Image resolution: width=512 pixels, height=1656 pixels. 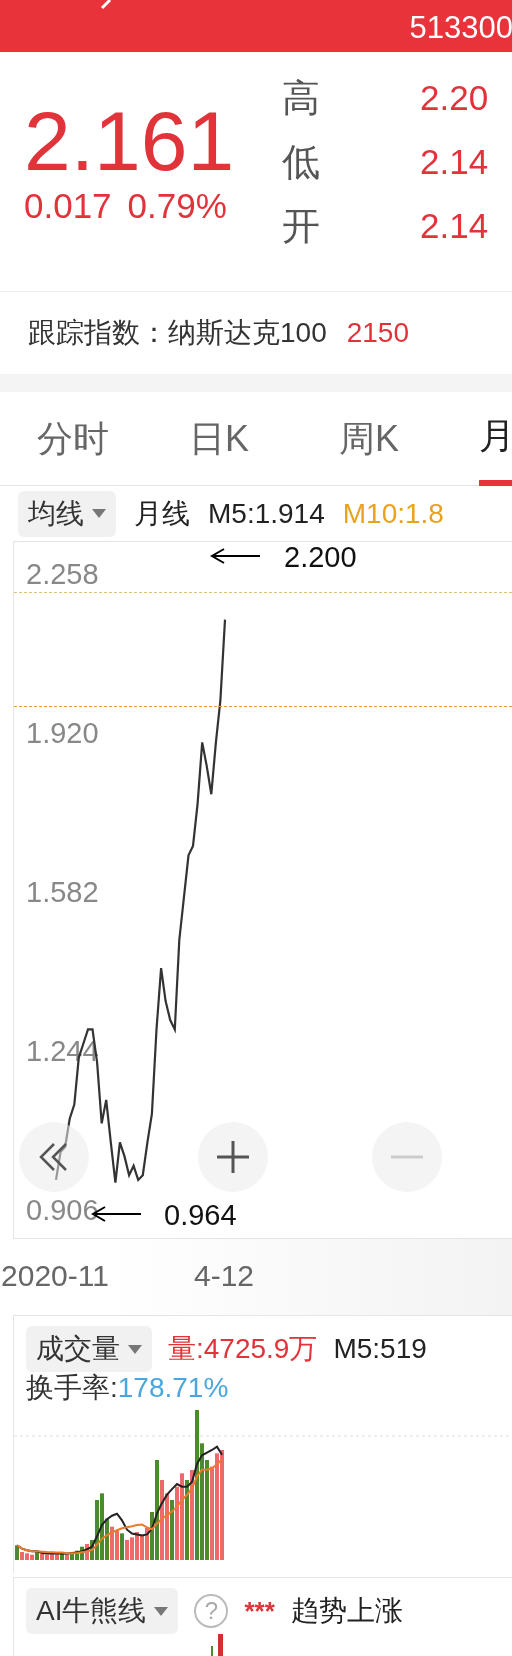 What do you see at coordinates (380, 1349) in the screenshot?
I see `moving-average-value: M5:519` at bounding box center [380, 1349].